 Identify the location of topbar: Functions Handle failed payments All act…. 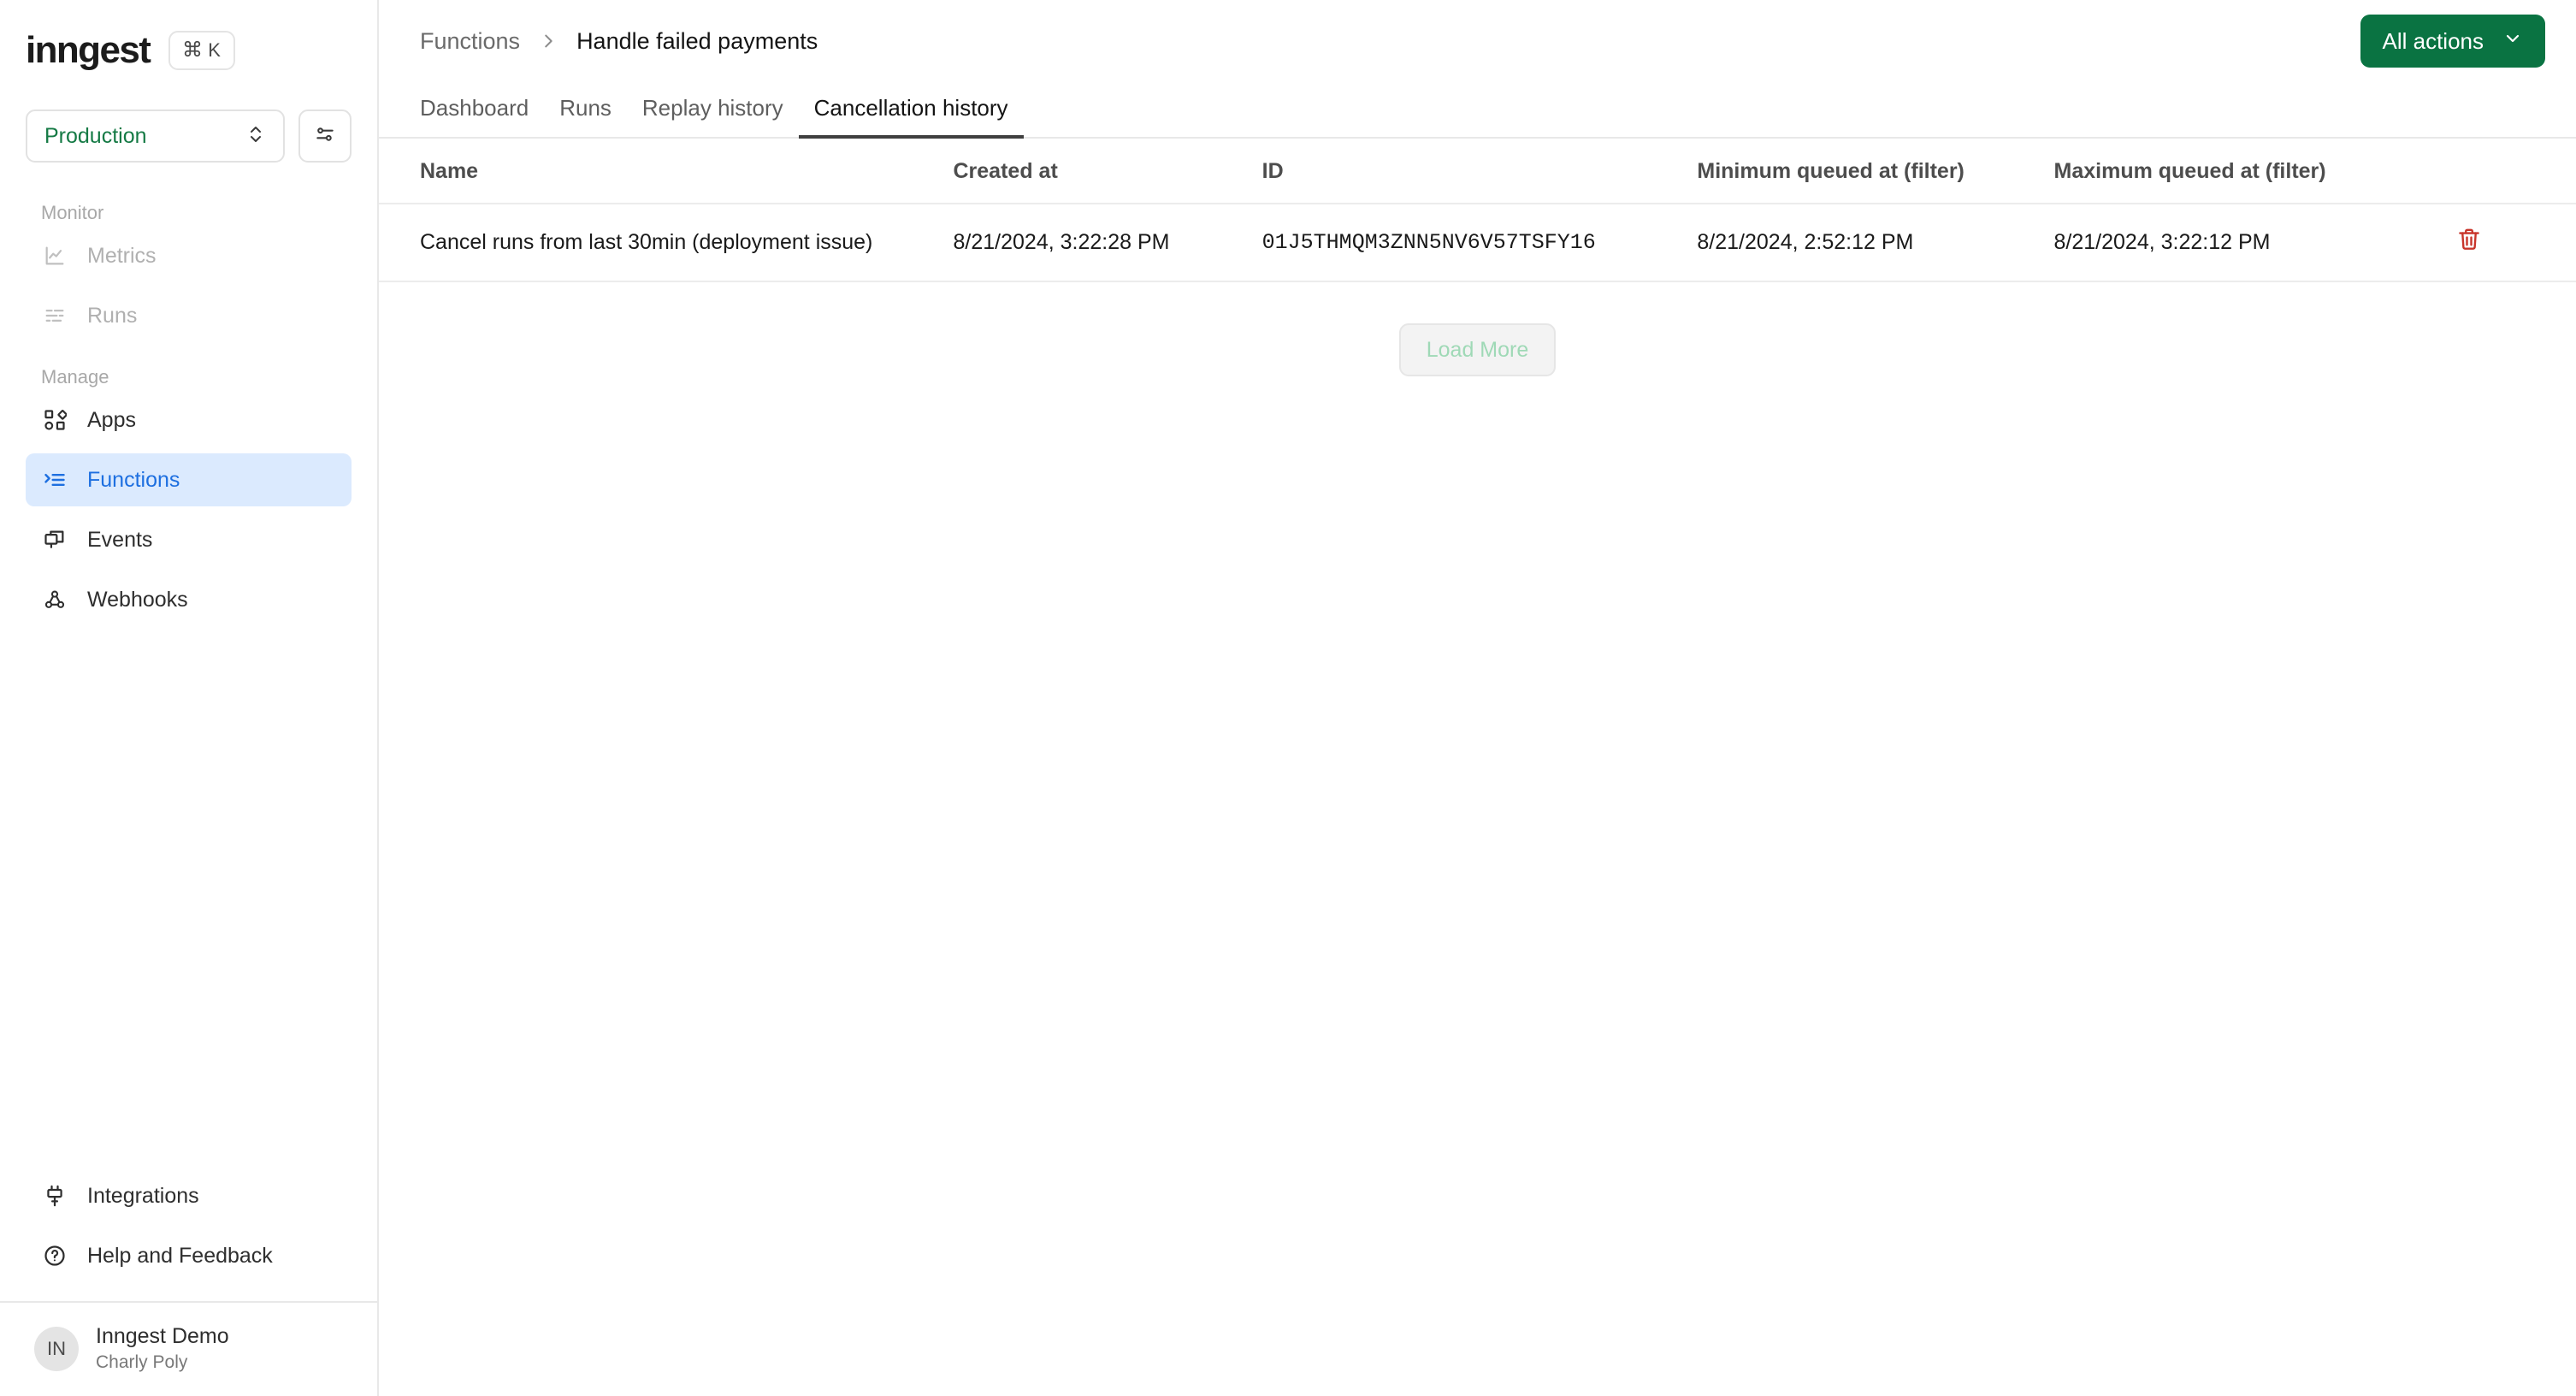
(1477, 41).